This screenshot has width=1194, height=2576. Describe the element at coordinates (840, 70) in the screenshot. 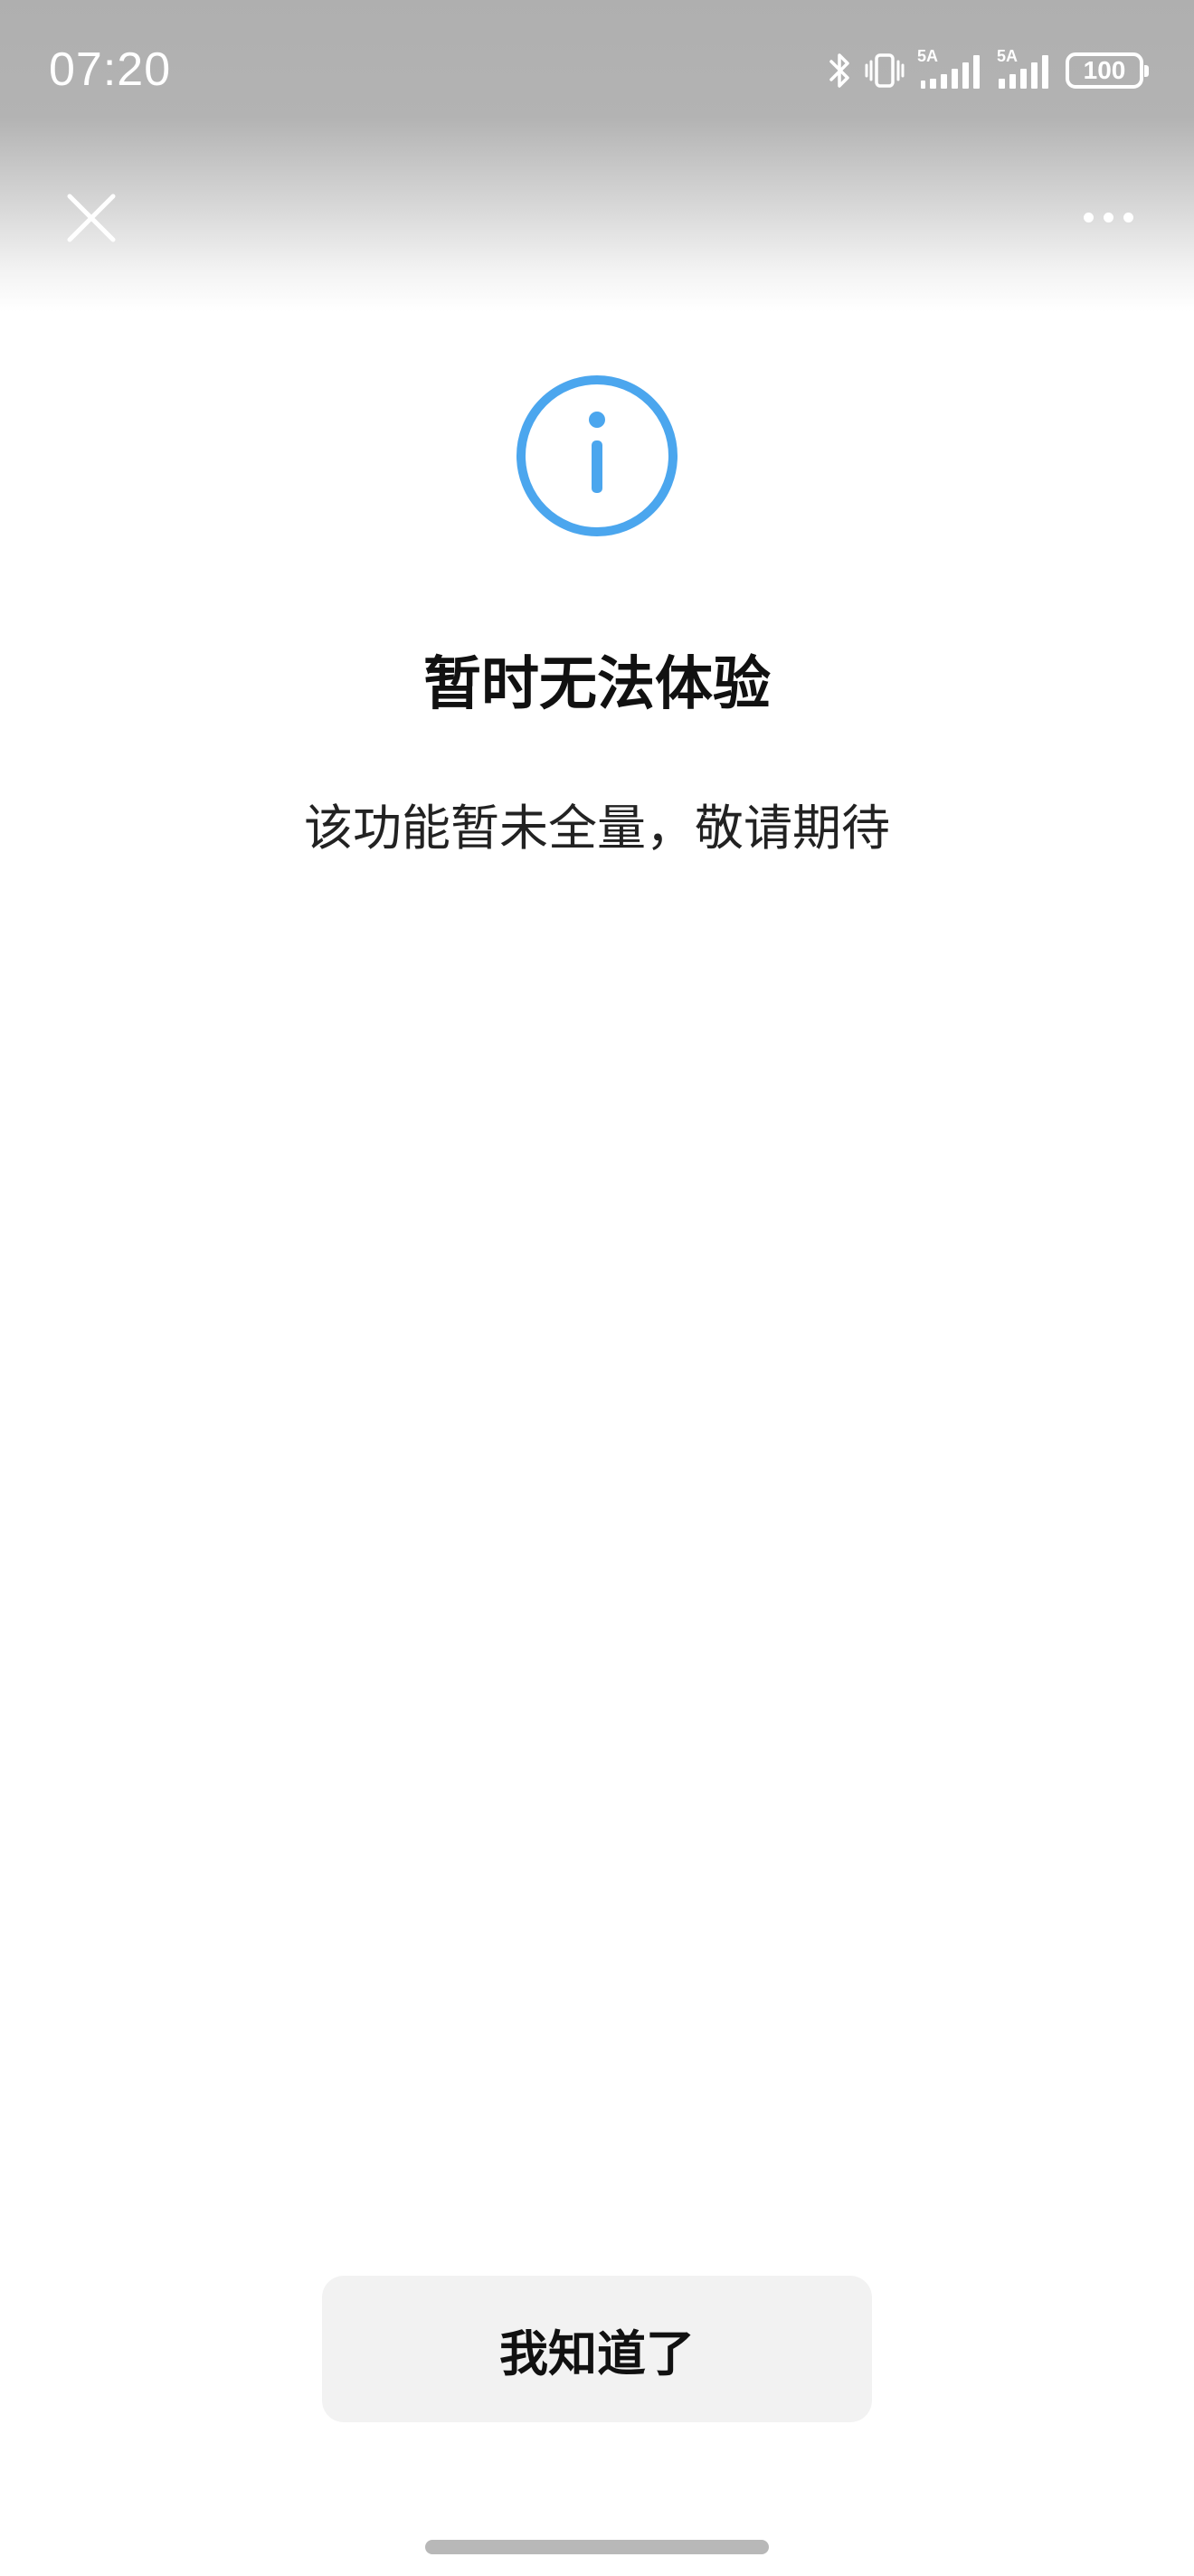

I see `bluetooth-icon` at that location.